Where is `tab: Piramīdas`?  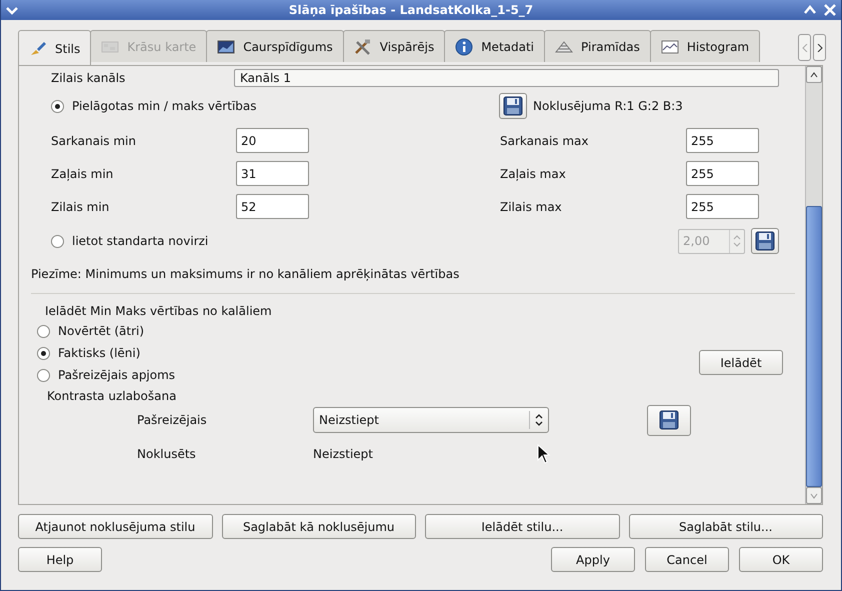
tab: Piramīdas is located at coordinates (597, 46).